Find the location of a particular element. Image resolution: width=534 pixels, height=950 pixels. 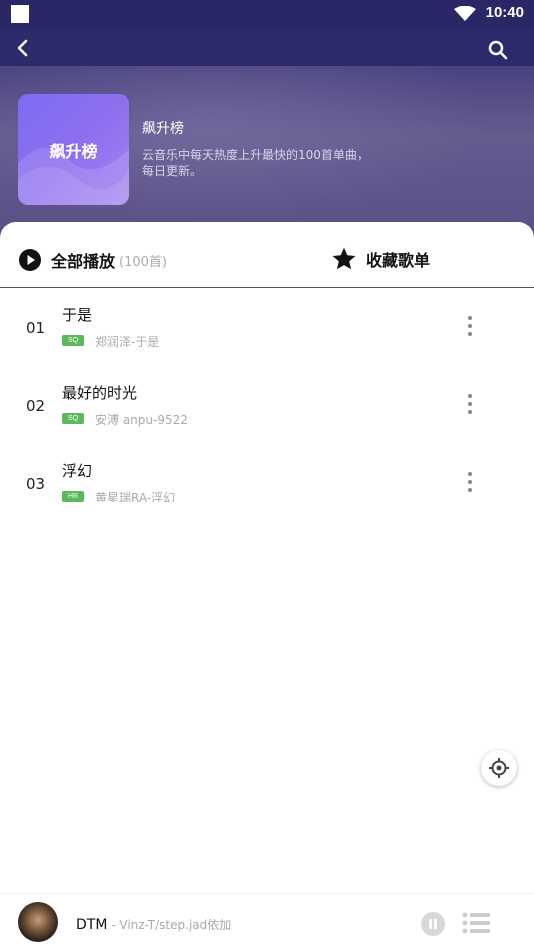

collect-playlist-button: 收藏歌单 is located at coordinates (380, 259).